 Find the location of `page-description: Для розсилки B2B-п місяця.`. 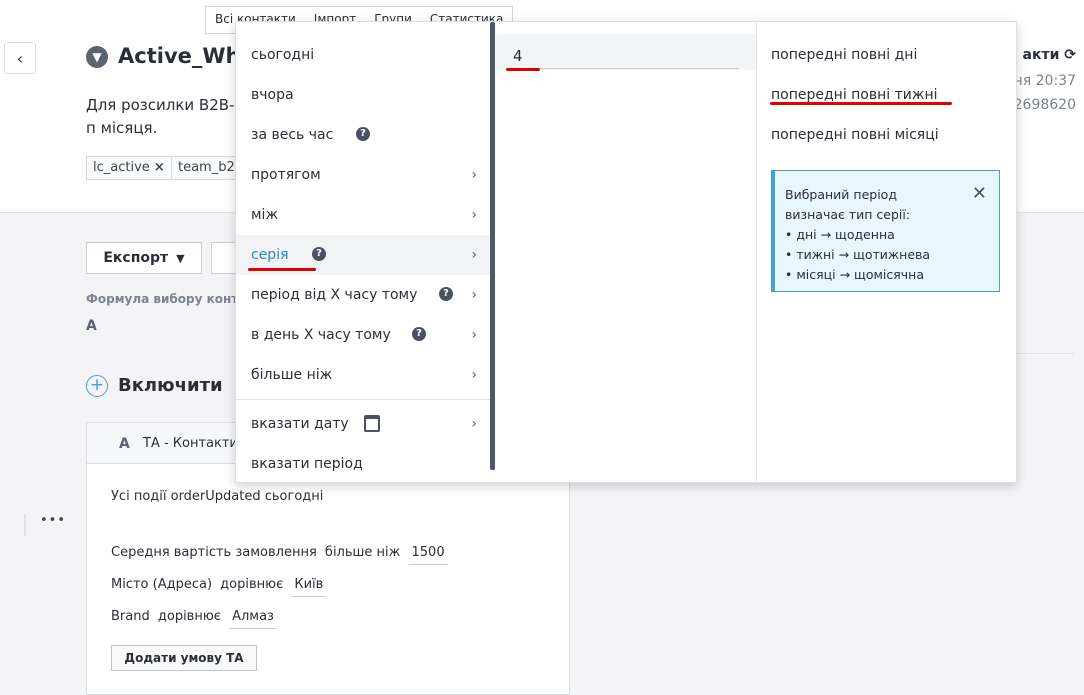

page-description: Для розсилки B2B-п місяця. is located at coordinates (160, 116).